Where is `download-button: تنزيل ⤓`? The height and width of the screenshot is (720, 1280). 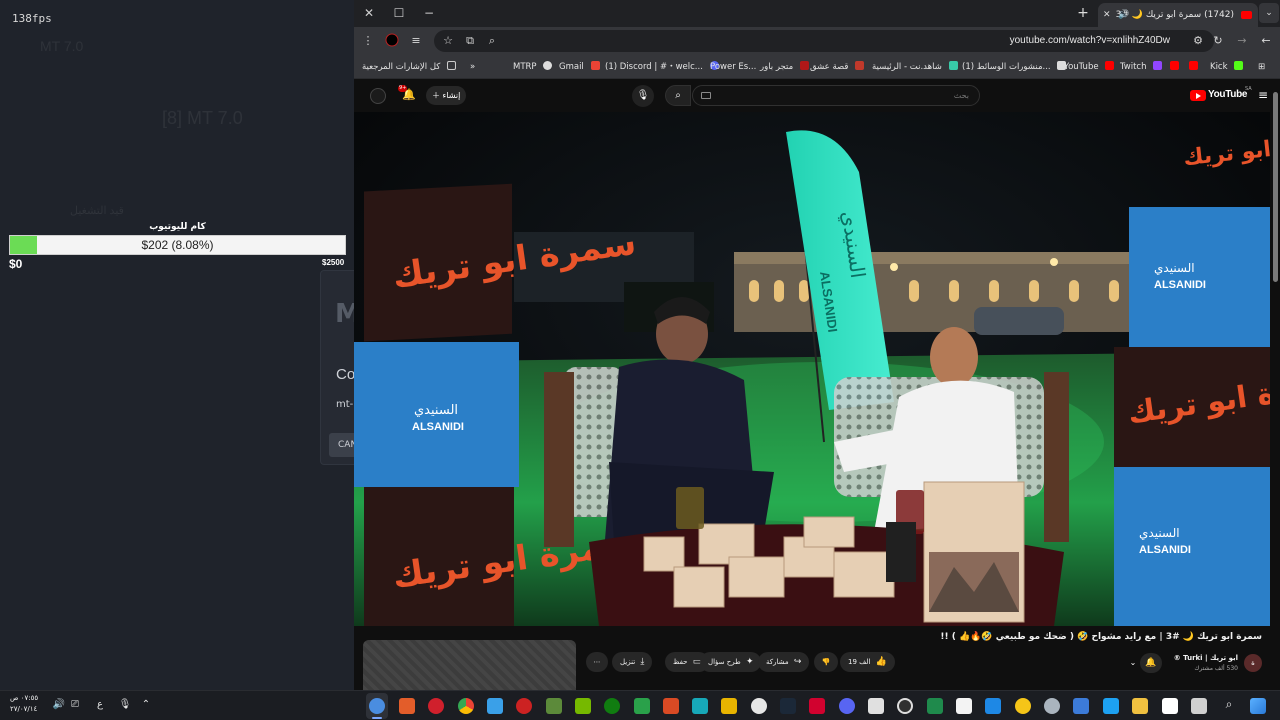 download-button: تنزيل ⤓ is located at coordinates (632, 662).